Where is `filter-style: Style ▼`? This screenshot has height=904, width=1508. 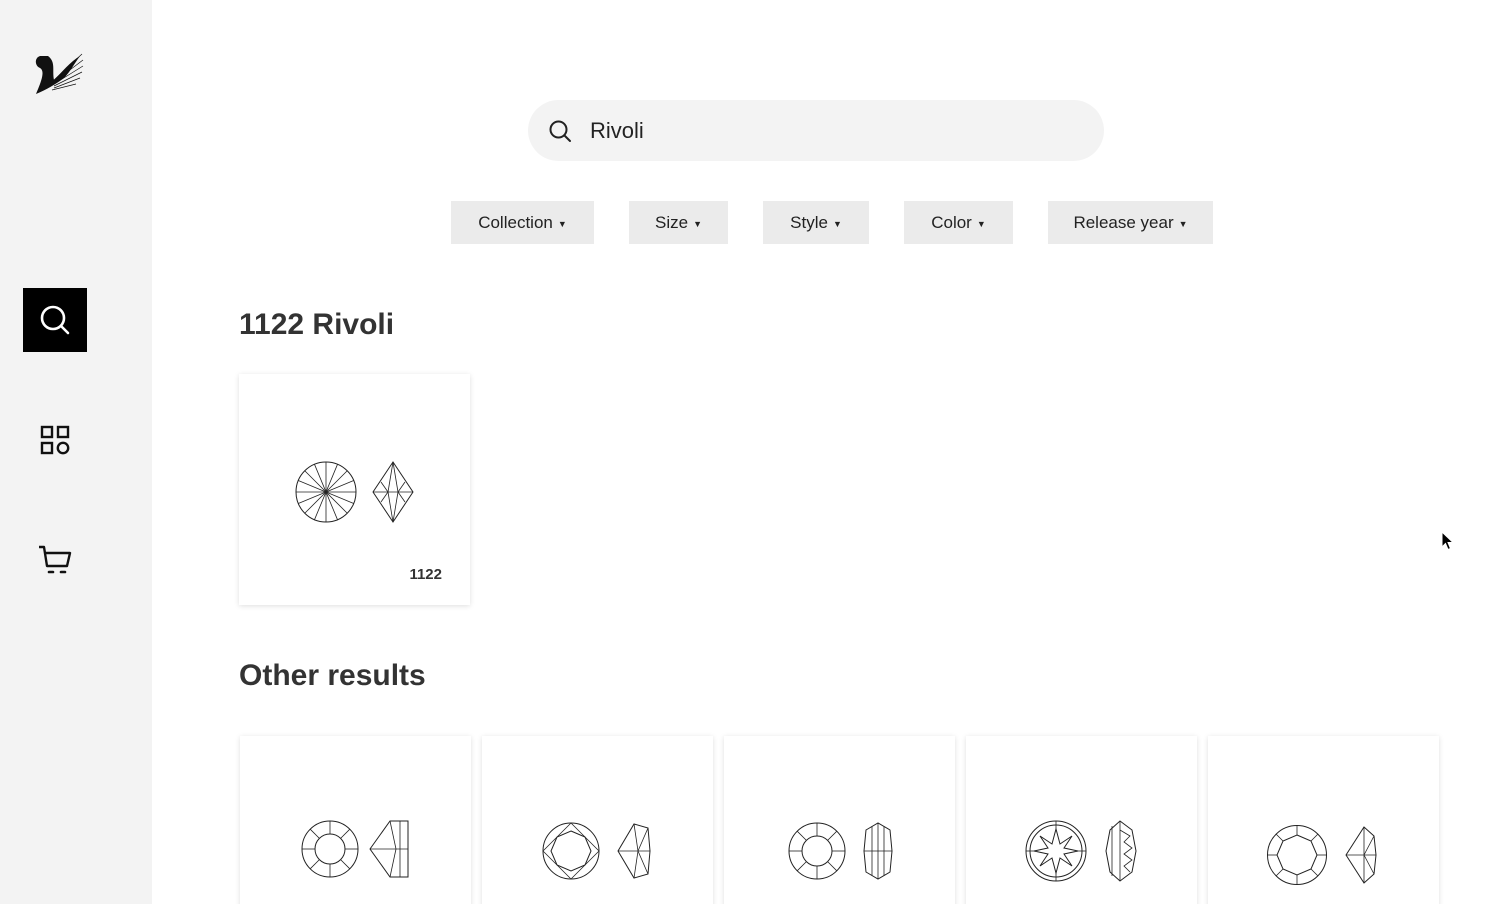 filter-style: Style ▼ is located at coordinates (816, 222).